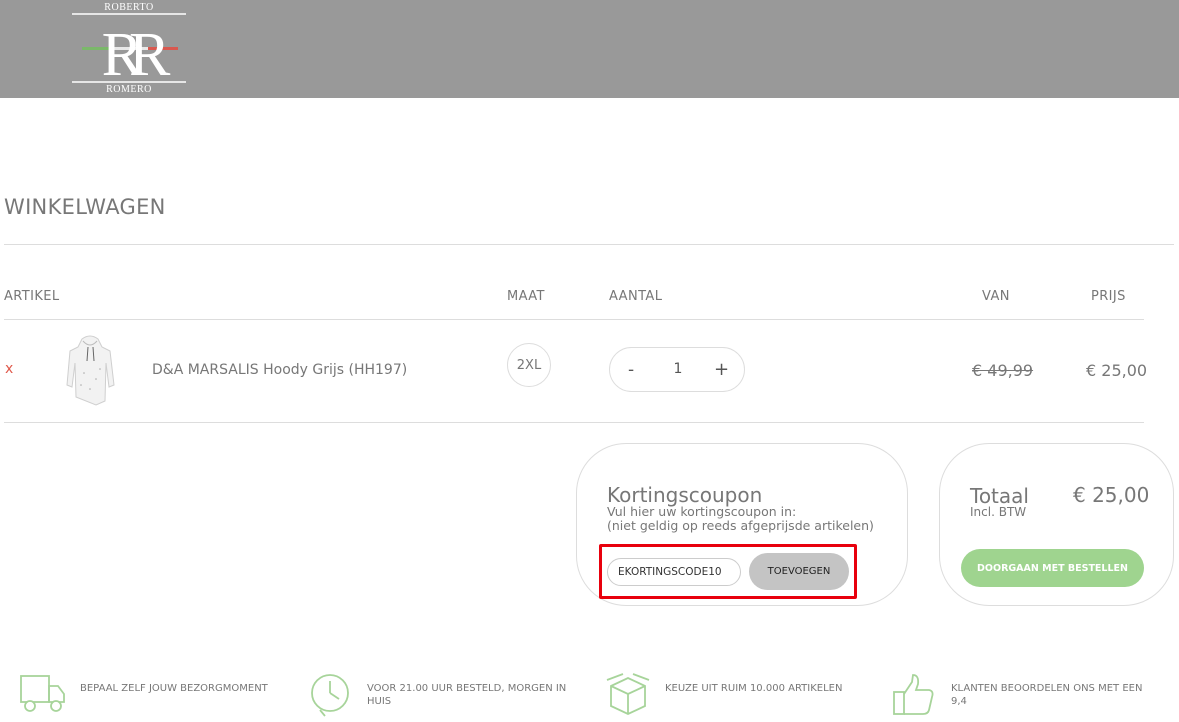 Image resolution: width=1179 pixels, height=722 pixels. What do you see at coordinates (702, 511) in the screenshot?
I see `coupon-description-line1: Vul hier uw kortingscoupon in:` at bounding box center [702, 511].